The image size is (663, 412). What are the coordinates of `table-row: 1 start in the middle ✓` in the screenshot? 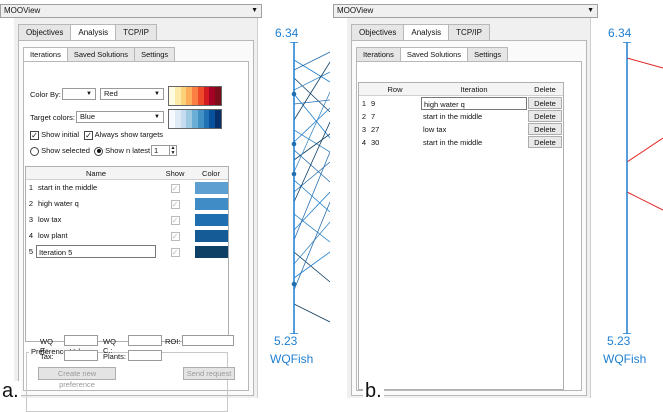 It's located at (127, 187).